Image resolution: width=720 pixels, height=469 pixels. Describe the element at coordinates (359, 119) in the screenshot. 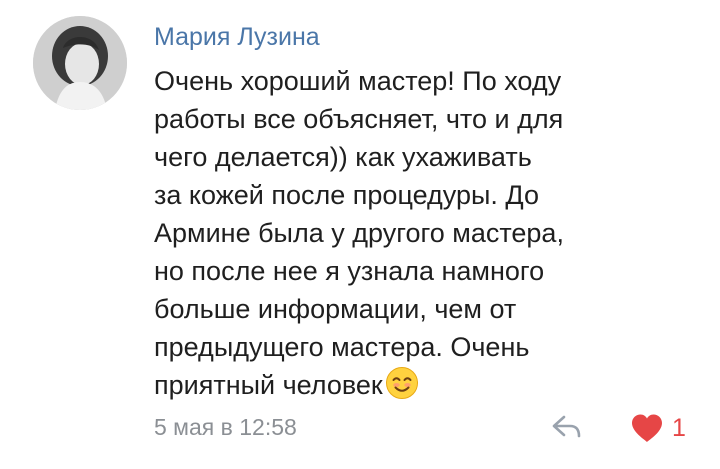

I see `comment-line: работы все объясняет, что и для` at that location.